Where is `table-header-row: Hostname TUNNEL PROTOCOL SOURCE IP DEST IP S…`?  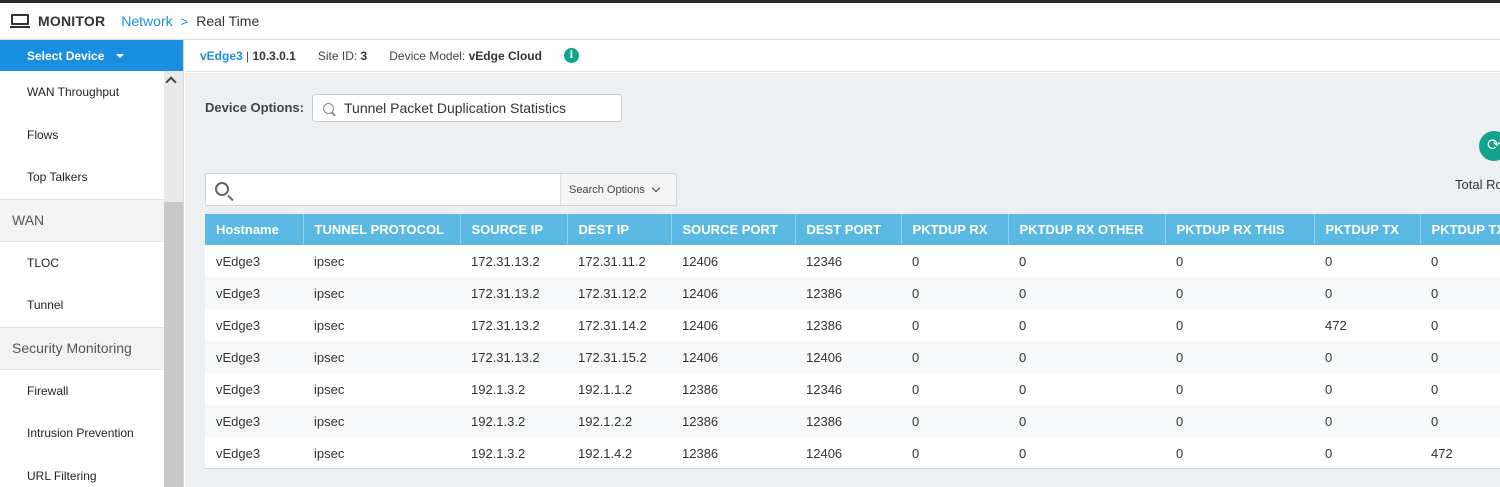 table-header-row: Hostname TUNNEL PROTOCOL SOURCE IP DEST IP S… is located at coordinates (852, 229).